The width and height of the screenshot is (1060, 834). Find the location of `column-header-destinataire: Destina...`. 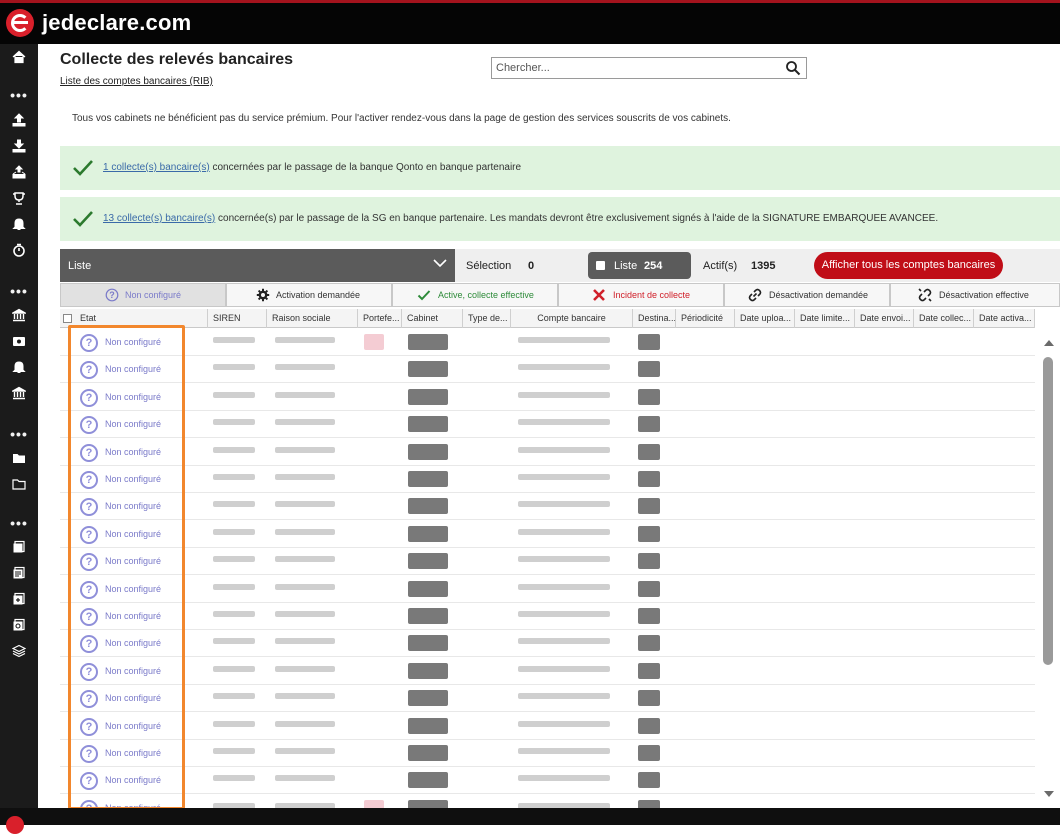

column-header-destinataire: Destina... is located at coordinates (654, 318).